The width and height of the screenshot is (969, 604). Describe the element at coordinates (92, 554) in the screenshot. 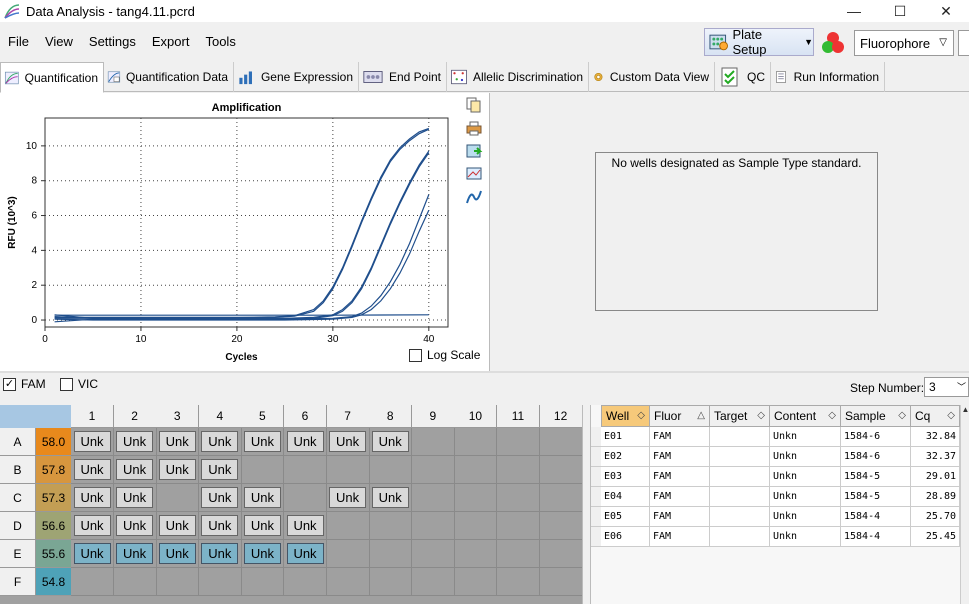

I see `well-e1: Unk` at that location.